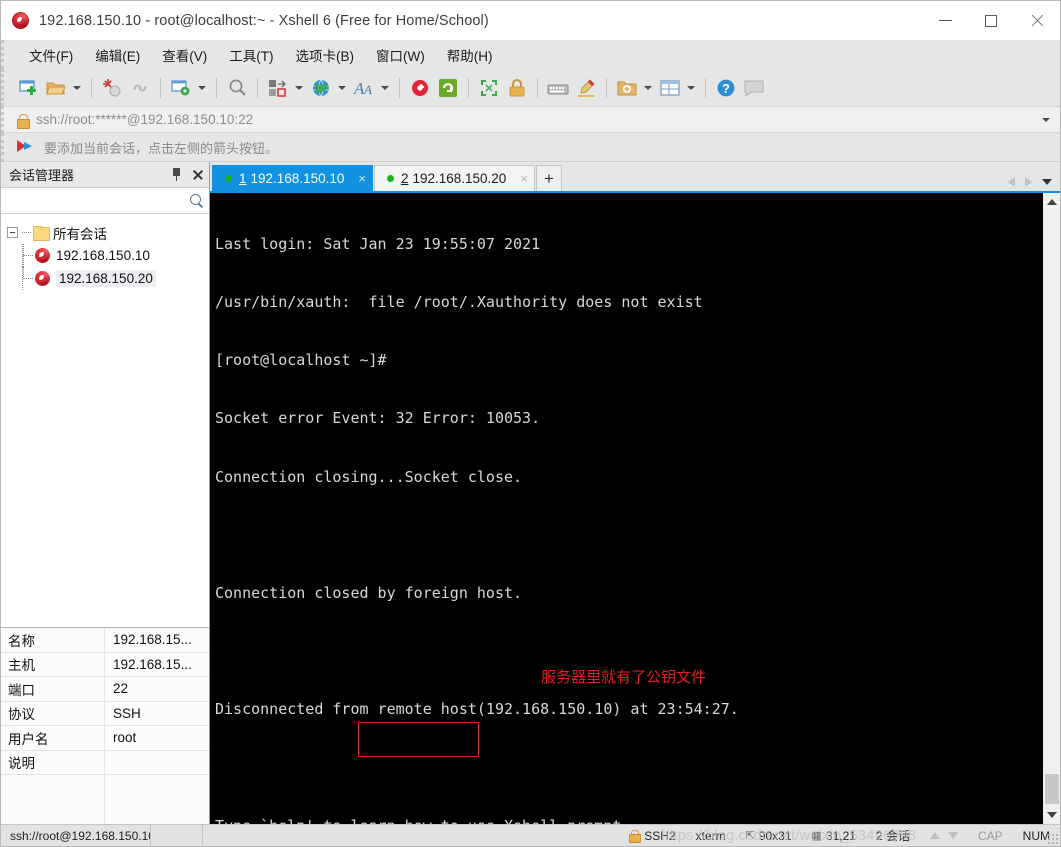  I want to click on open-folder-icon, so click(56, 88).